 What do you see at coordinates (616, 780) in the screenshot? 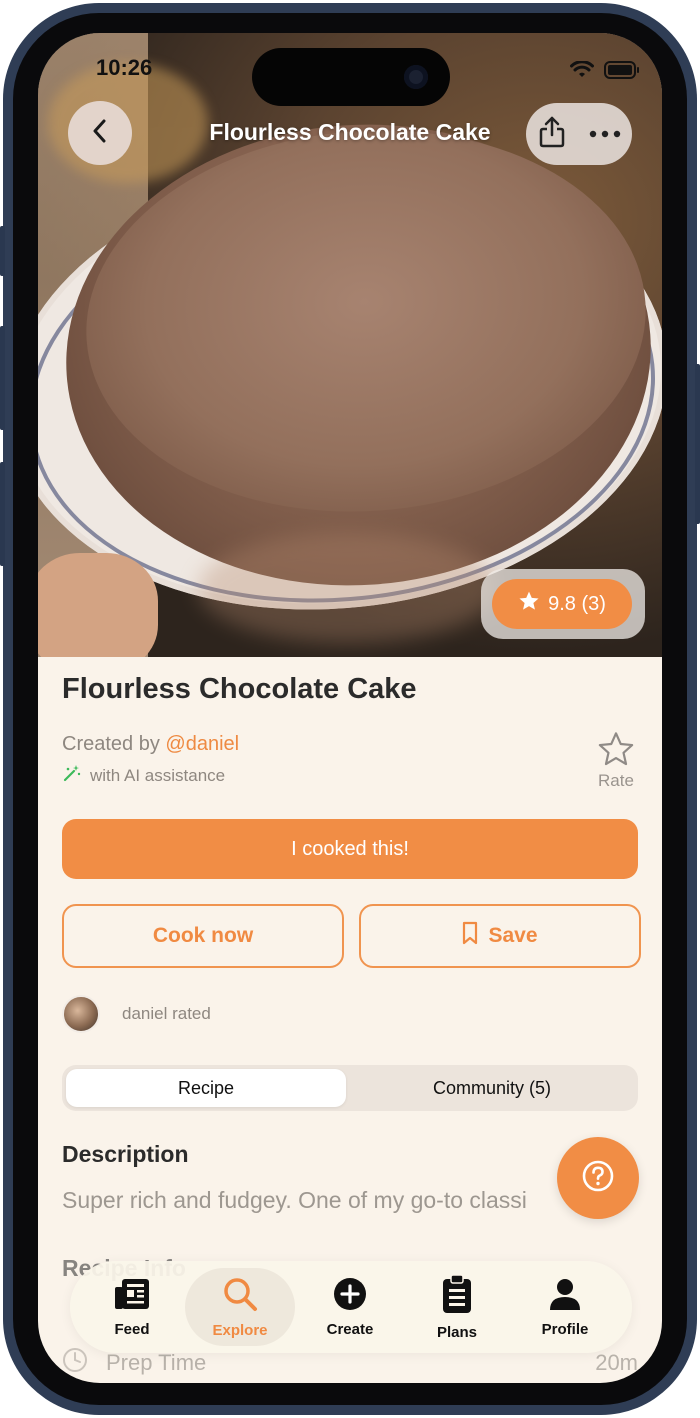
I see `rate-label: Rate` at bounding box center [616, 780].